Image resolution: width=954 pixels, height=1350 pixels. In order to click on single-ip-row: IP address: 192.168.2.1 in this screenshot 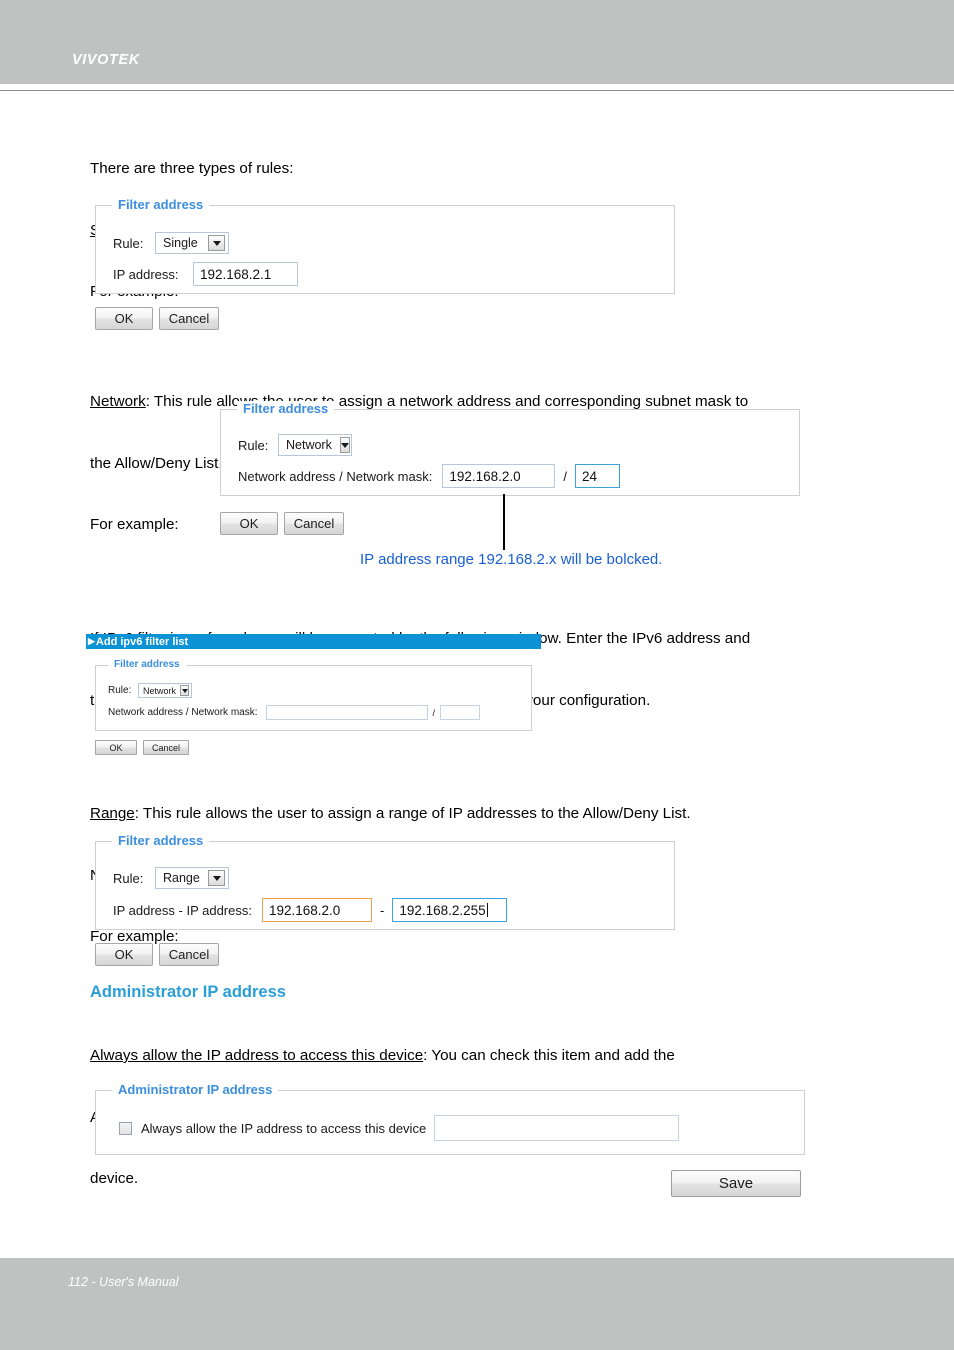, I will do `click(205, 274)`.